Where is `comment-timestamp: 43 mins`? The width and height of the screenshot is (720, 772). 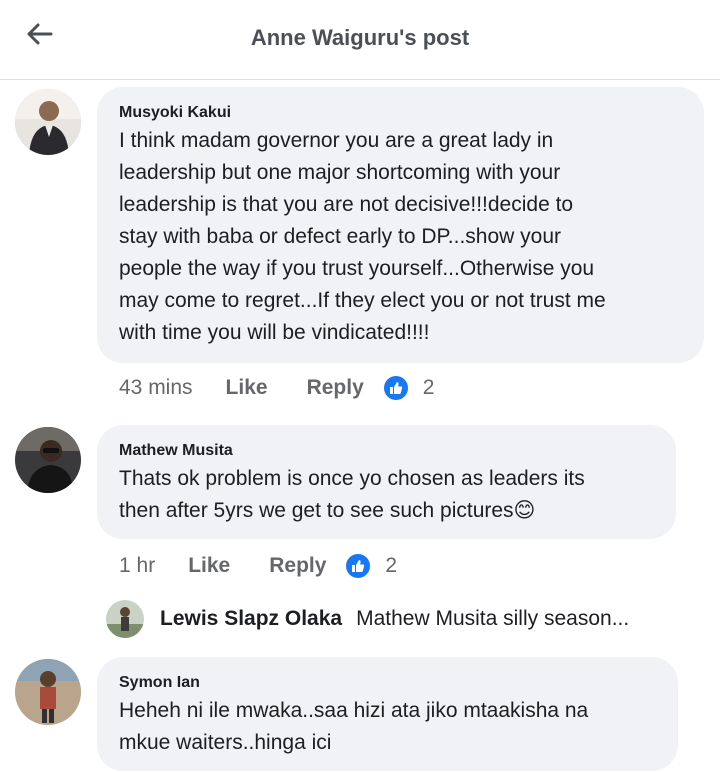
comment-timestamp: 43 mins is located at coordinates (156, 388).